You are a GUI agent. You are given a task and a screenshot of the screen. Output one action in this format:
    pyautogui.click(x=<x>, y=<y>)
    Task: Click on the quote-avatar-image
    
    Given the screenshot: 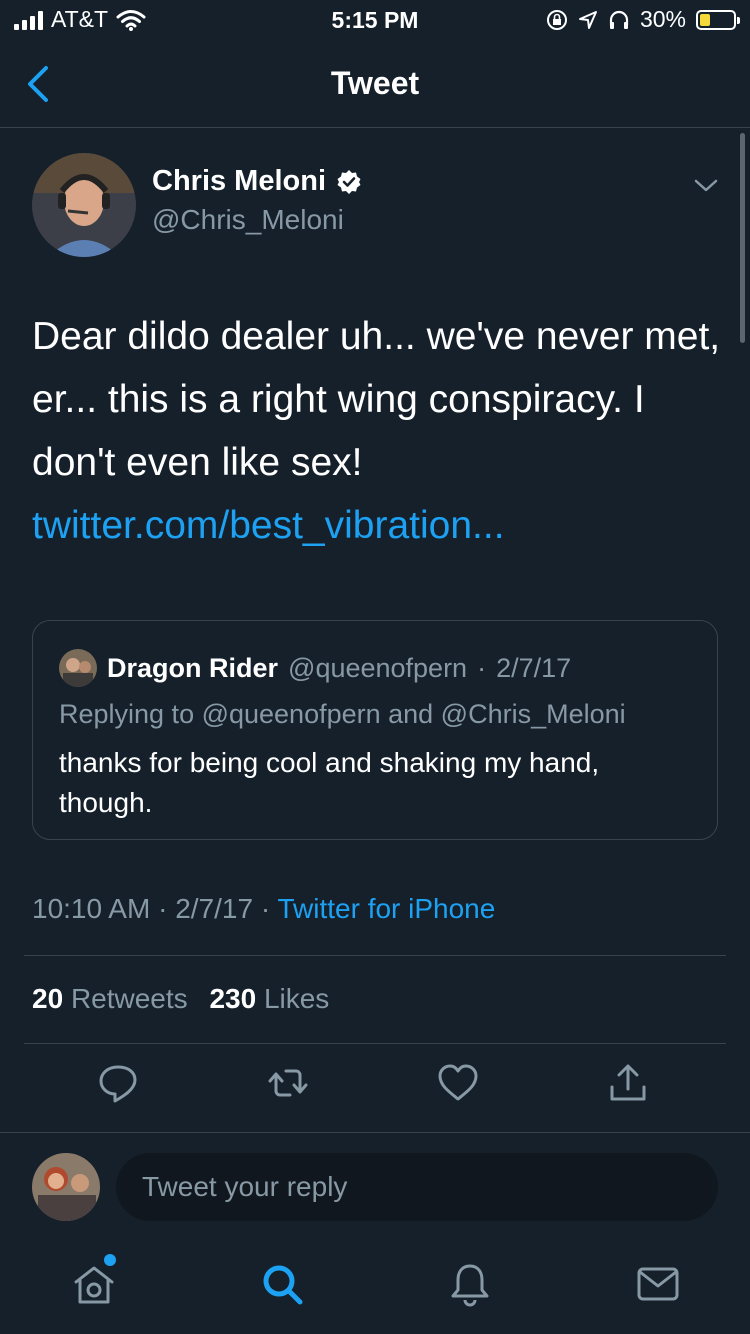 What is the action you would take?
    pyautogui.click(x=78, y=668)
    